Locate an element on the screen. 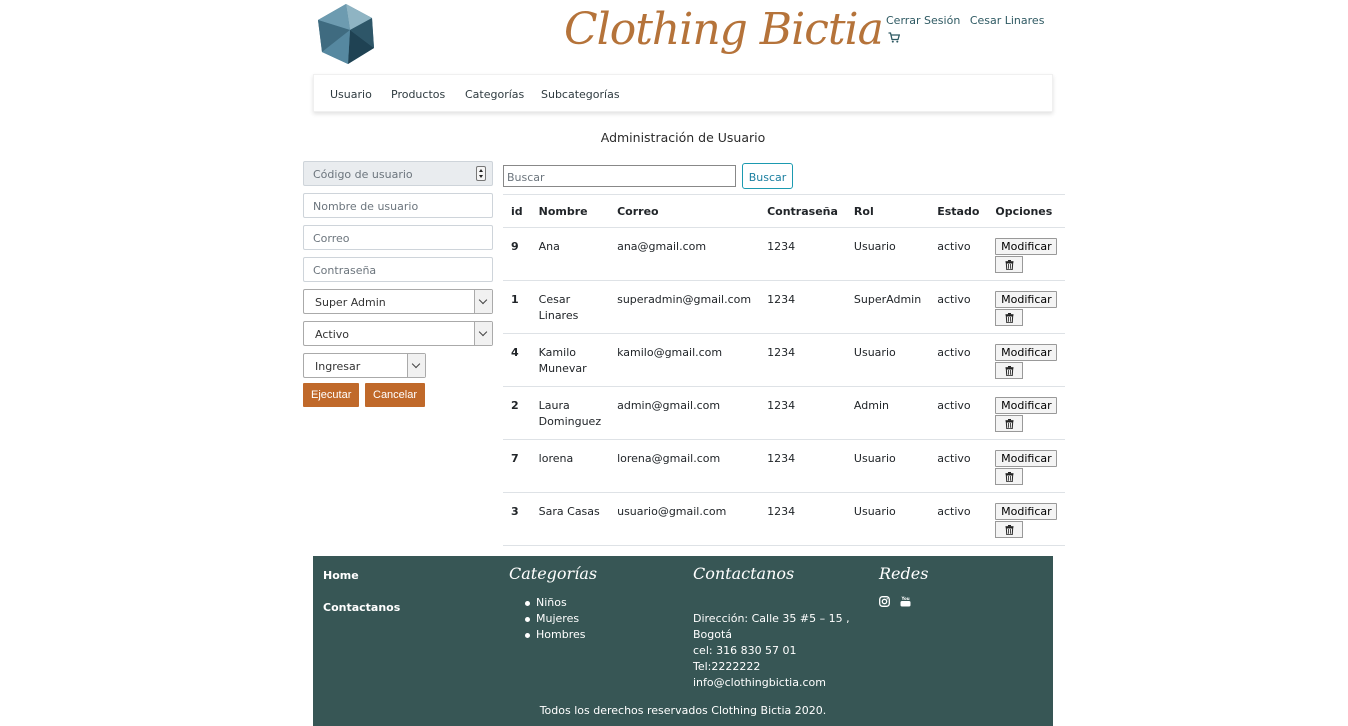 This screenshot has height=726, width=1348. column-header-options: Opciones is located at coordinates (1026, 211).